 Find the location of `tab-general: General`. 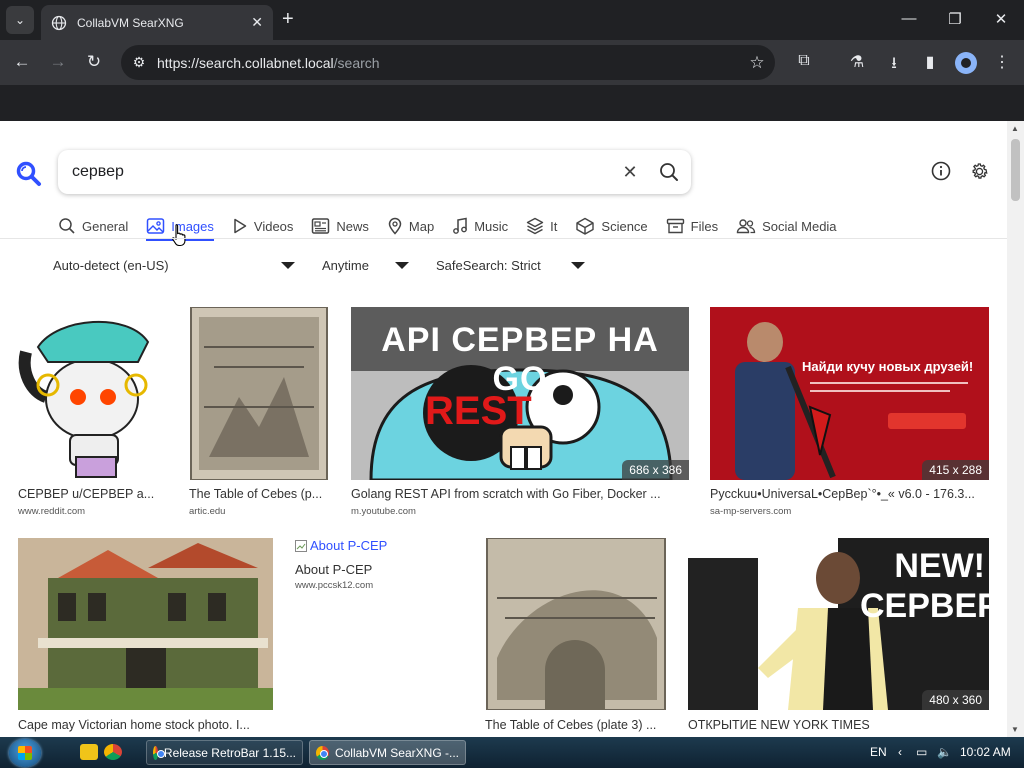

tab-general: General is located at coordinates (93, 226).